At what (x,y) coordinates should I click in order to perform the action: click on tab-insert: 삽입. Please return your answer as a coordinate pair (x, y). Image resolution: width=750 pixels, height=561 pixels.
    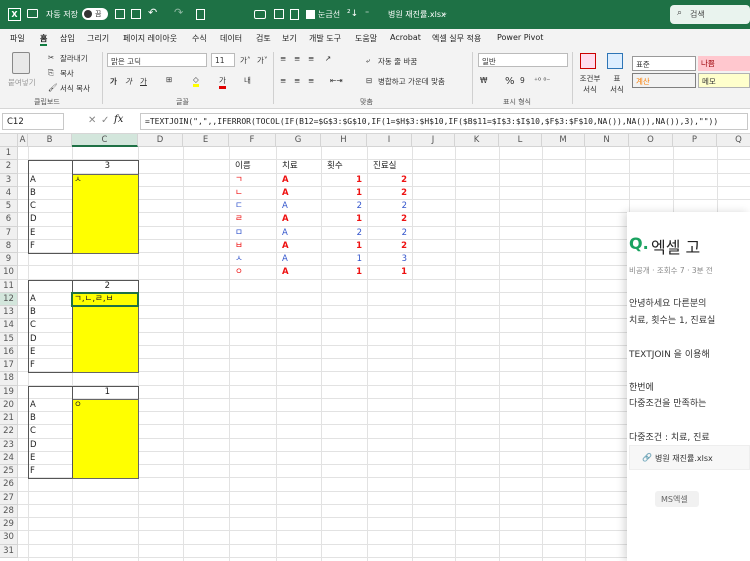
    Looking at the image, I should click on (67, 38).